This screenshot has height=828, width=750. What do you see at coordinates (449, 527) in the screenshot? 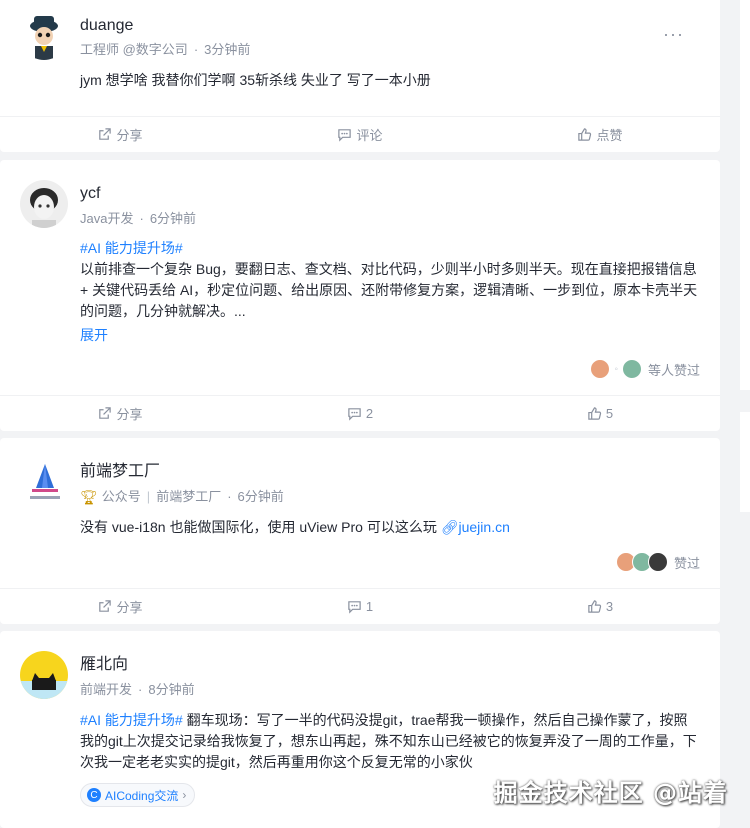
I see `link-icon: 🔗︎` at bounding box center [449, 527].